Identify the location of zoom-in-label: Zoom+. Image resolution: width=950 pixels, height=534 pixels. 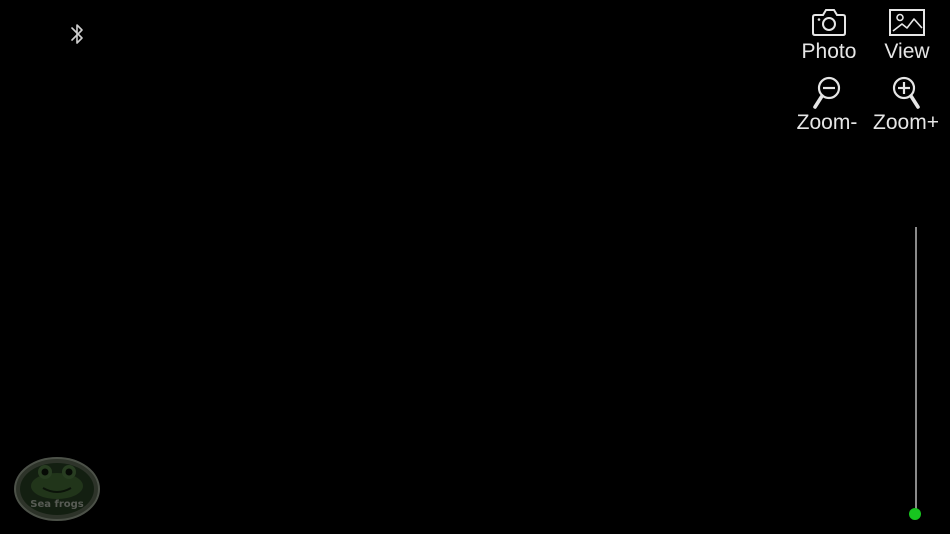
(906, 122).